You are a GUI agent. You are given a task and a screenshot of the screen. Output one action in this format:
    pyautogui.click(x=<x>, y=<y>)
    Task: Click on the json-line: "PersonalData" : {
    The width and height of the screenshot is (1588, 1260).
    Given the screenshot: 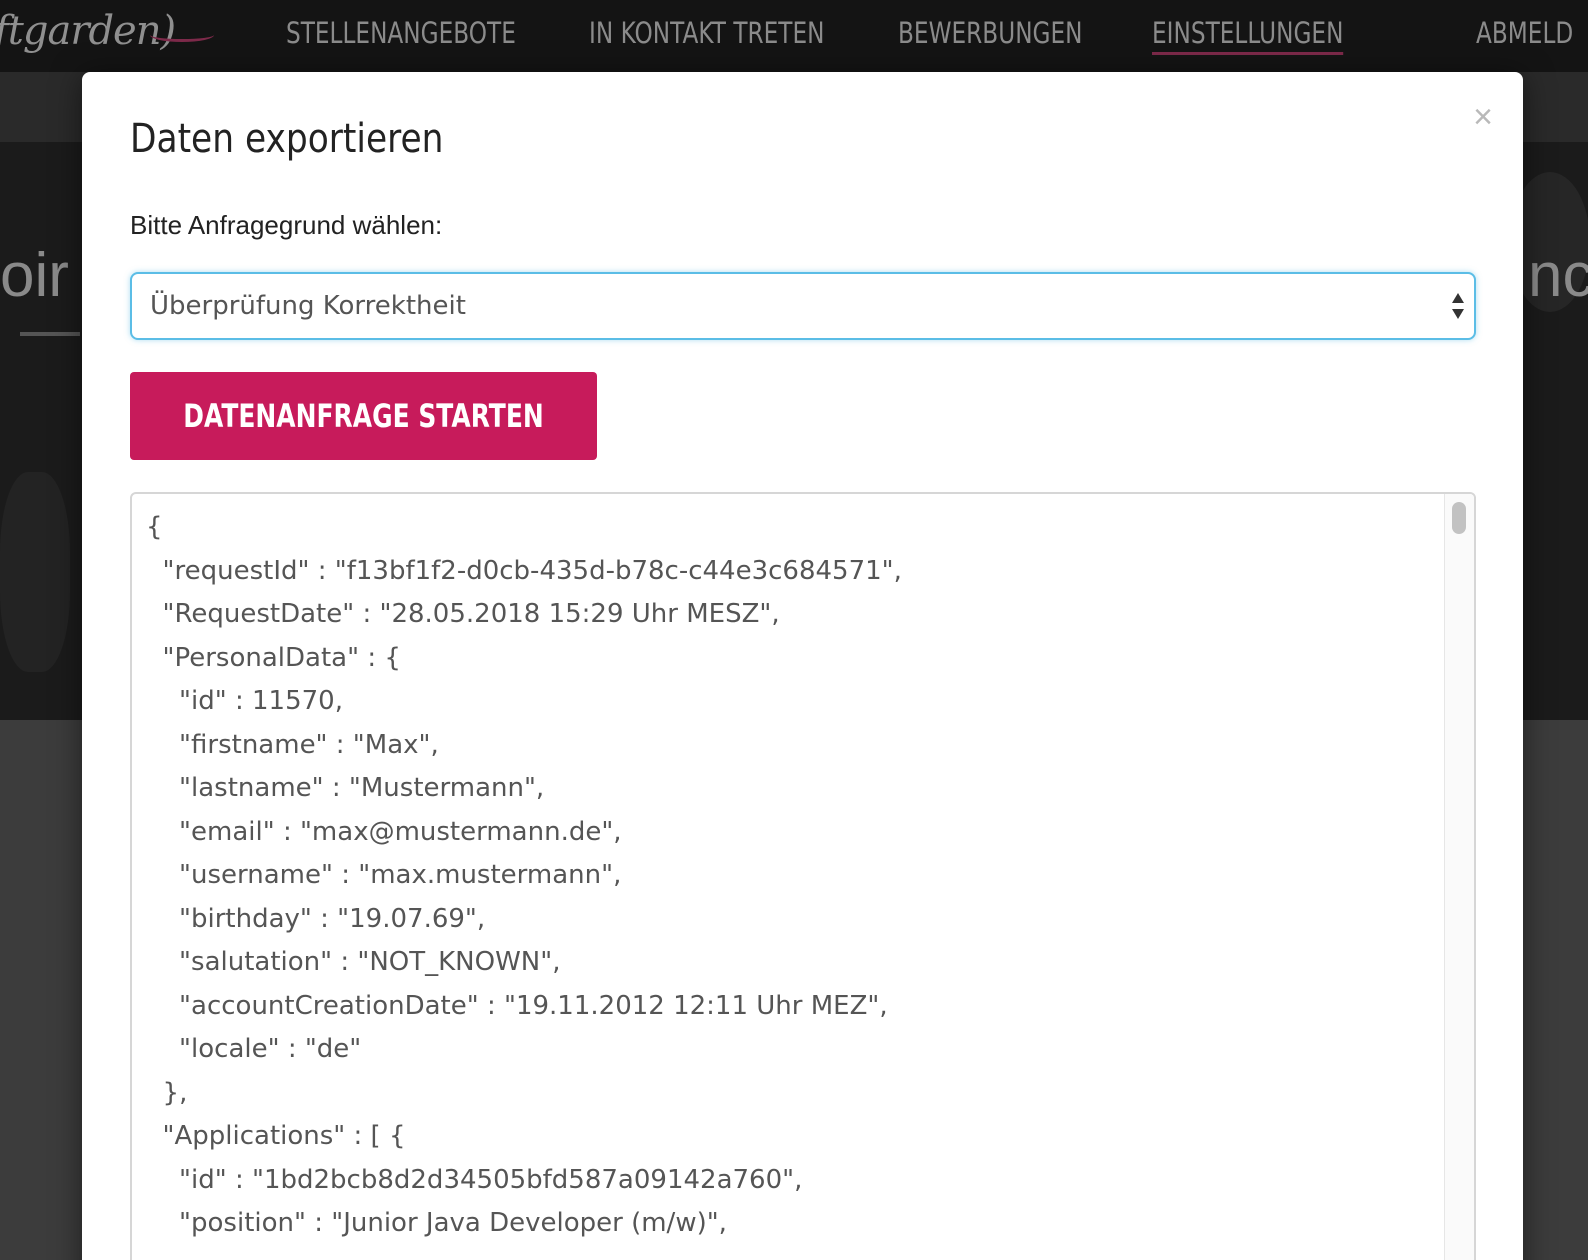 What is the action you would take?
    pyautogui.click(x=273, y=657)
    